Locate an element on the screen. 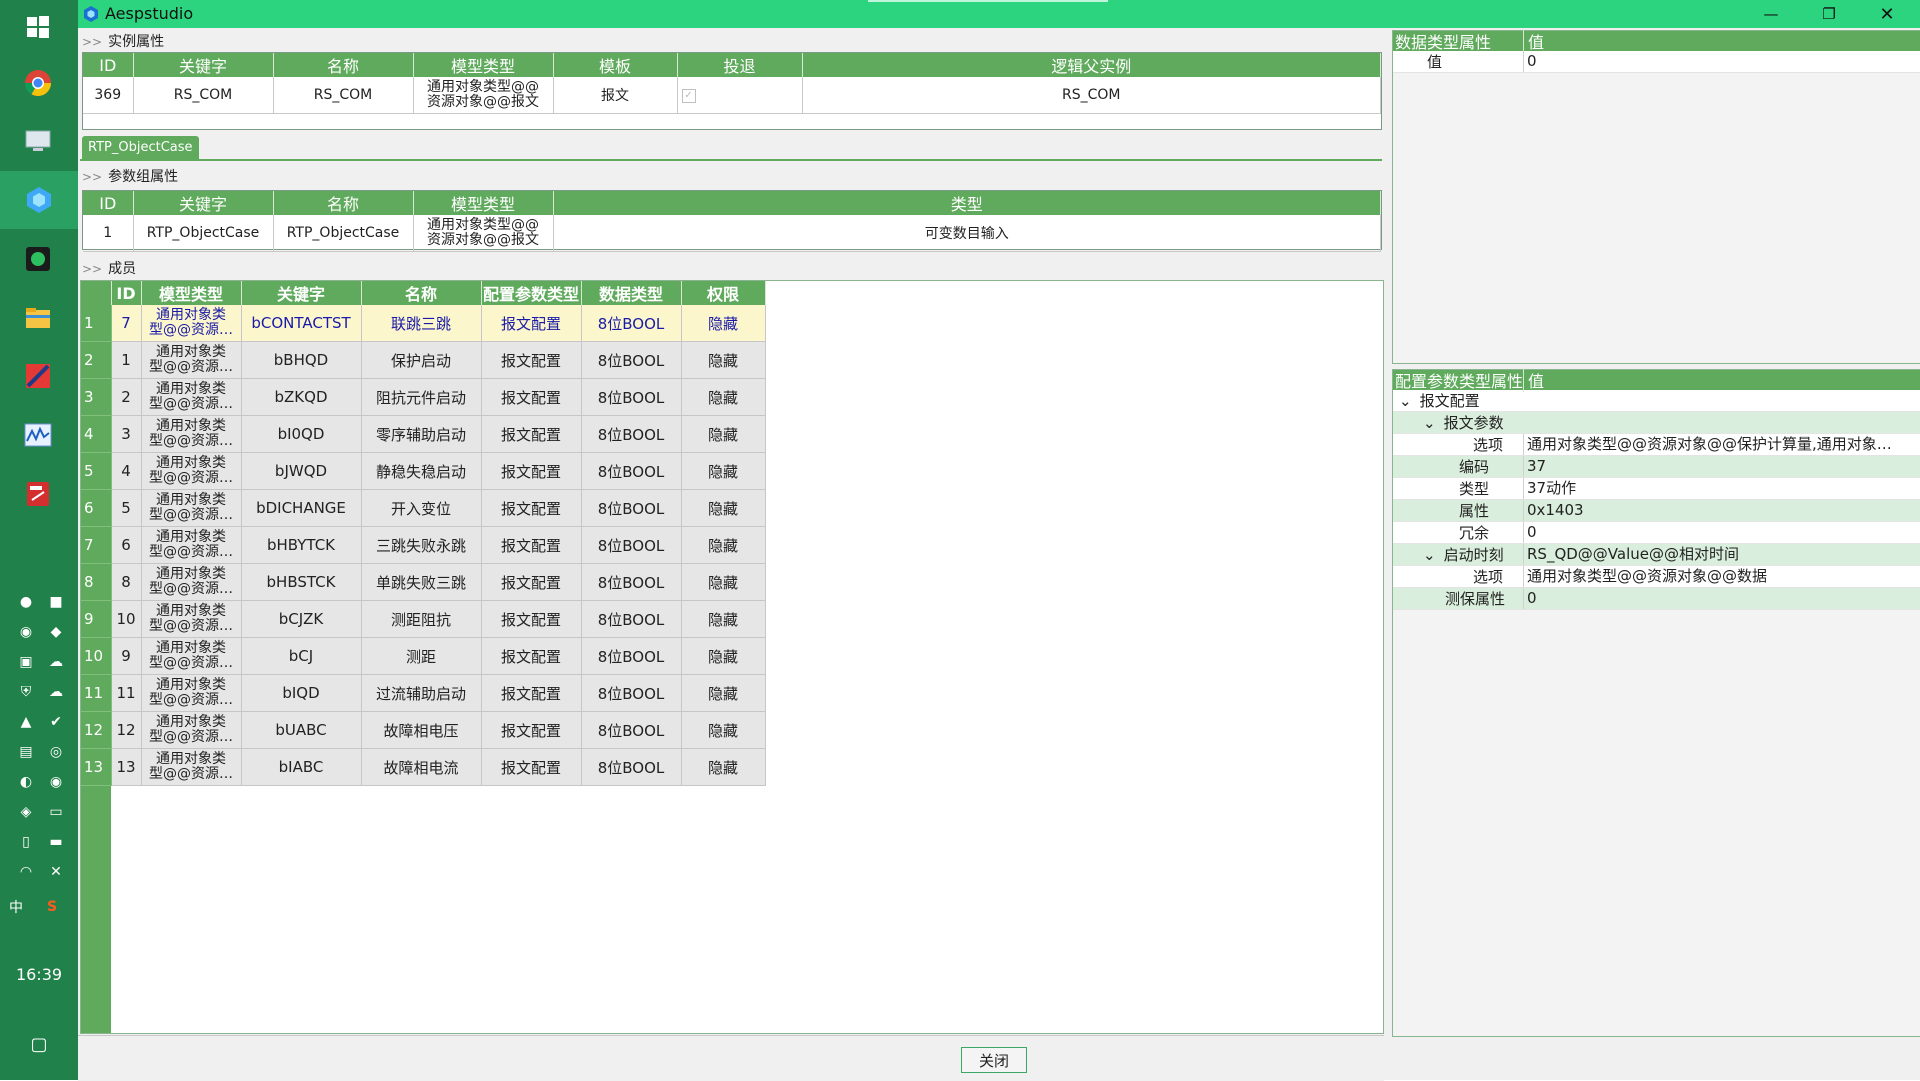 This screenshot has width=1920, height=1081. member-config-type: 报文配置 is located at coordinates (531, 693).